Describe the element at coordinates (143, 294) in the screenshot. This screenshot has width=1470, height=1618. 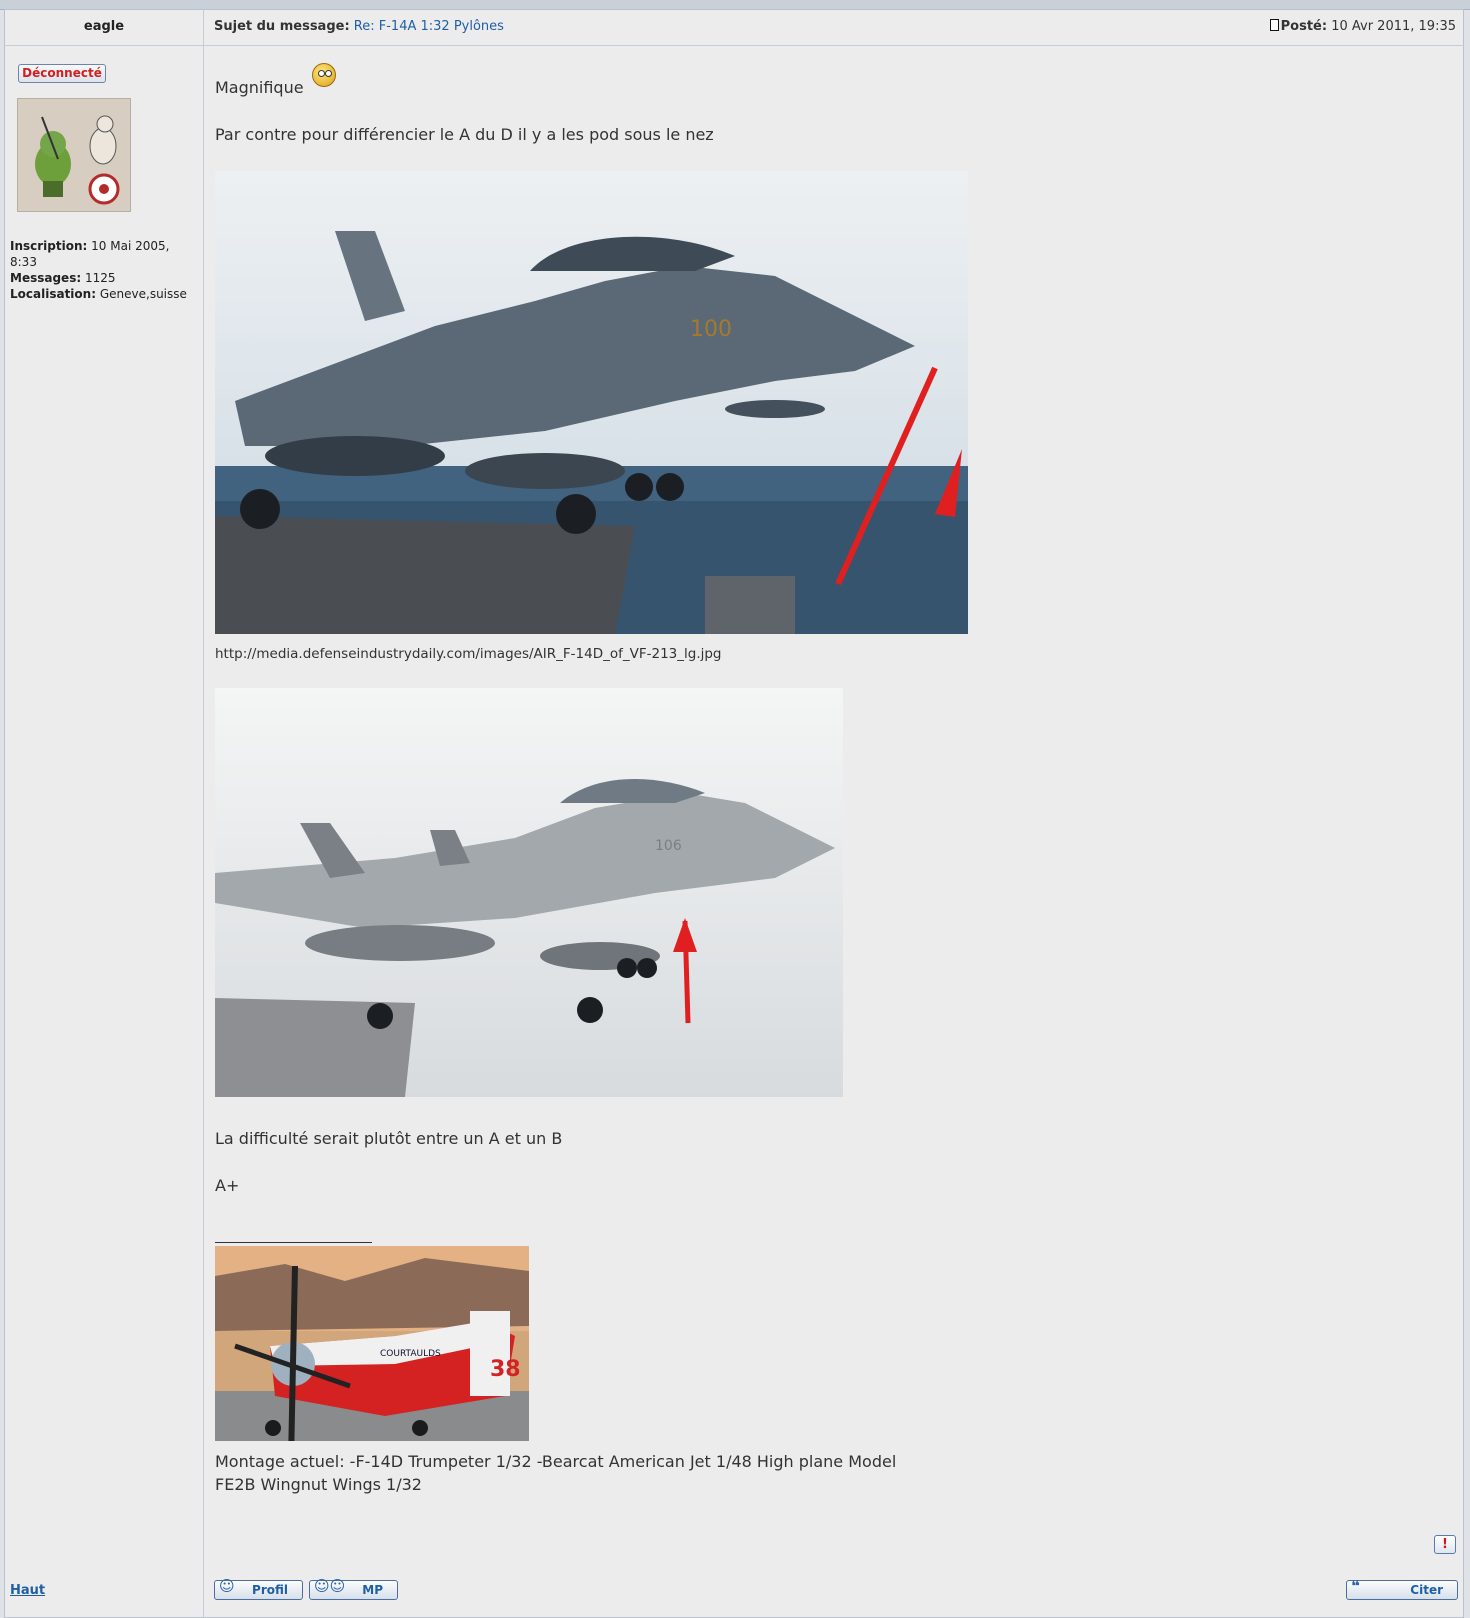
I see `localisation-value: Geneve,suisse` at that location.